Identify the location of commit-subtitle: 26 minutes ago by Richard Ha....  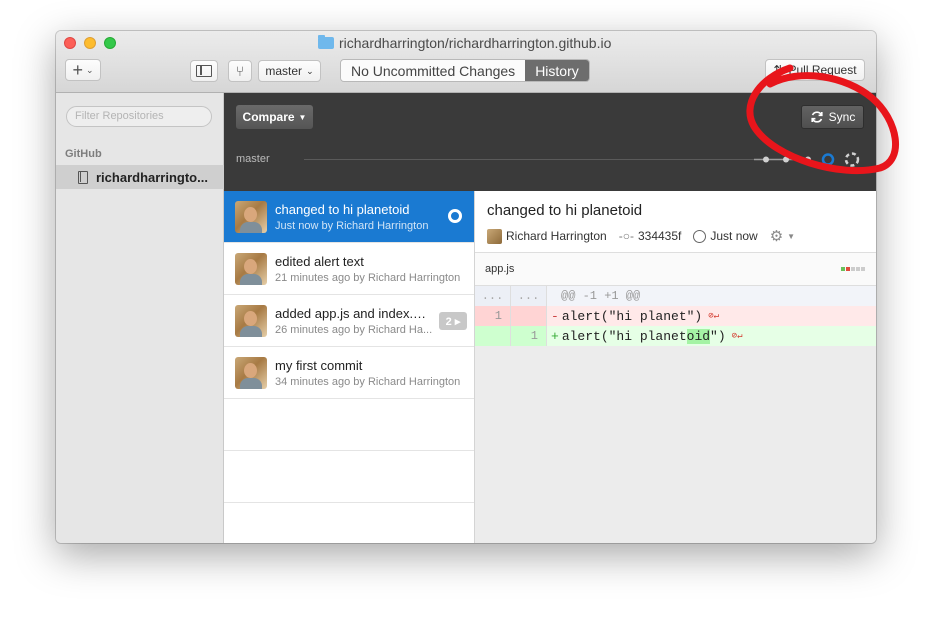
(354, 330).